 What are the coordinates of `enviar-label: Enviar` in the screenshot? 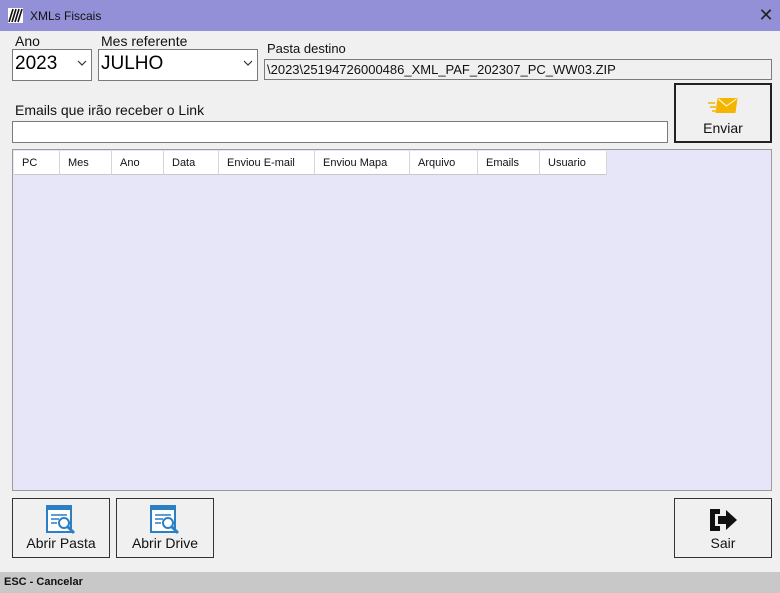 It's located at (723, 128).